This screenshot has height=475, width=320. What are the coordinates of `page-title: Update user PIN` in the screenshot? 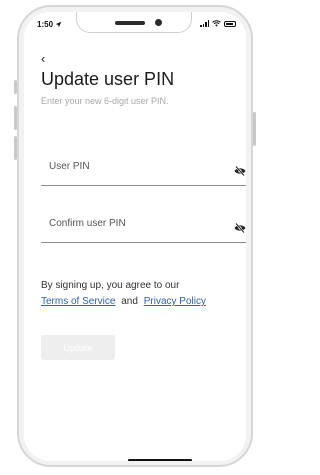 It's located at (108, 79).